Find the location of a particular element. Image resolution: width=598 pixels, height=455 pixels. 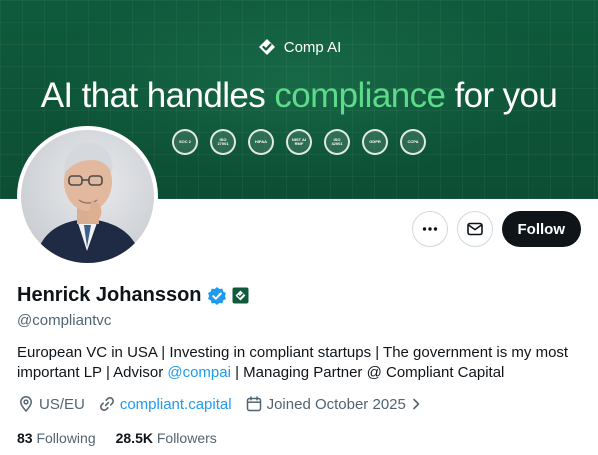

profile-name-row: Henrick Johansson is located at coordinates (133, 295).